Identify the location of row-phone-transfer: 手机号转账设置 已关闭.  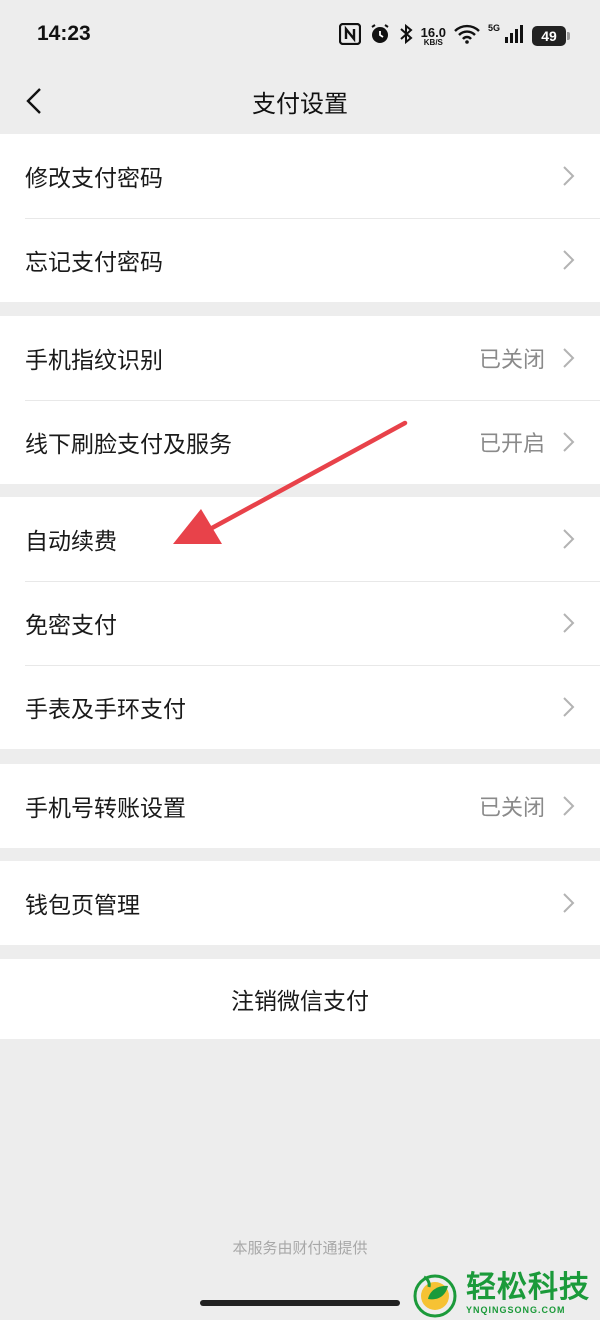
(300, 806).